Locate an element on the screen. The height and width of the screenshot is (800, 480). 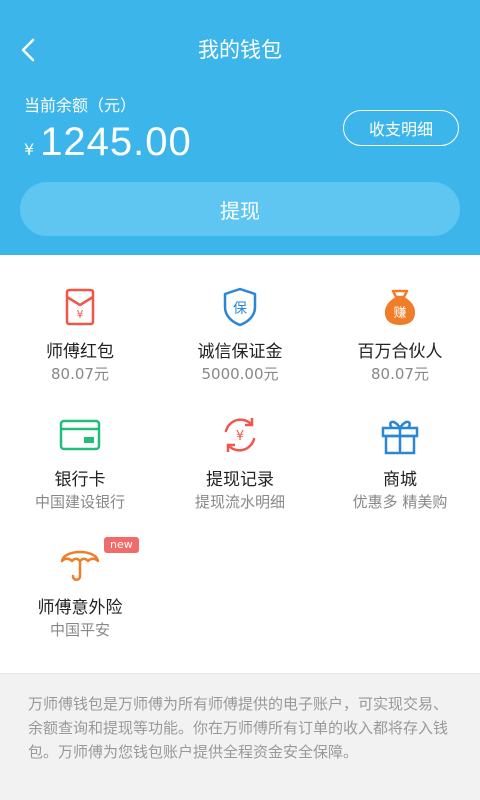
money-bag-glyph: 赚 is located at coordinates (399, 313).